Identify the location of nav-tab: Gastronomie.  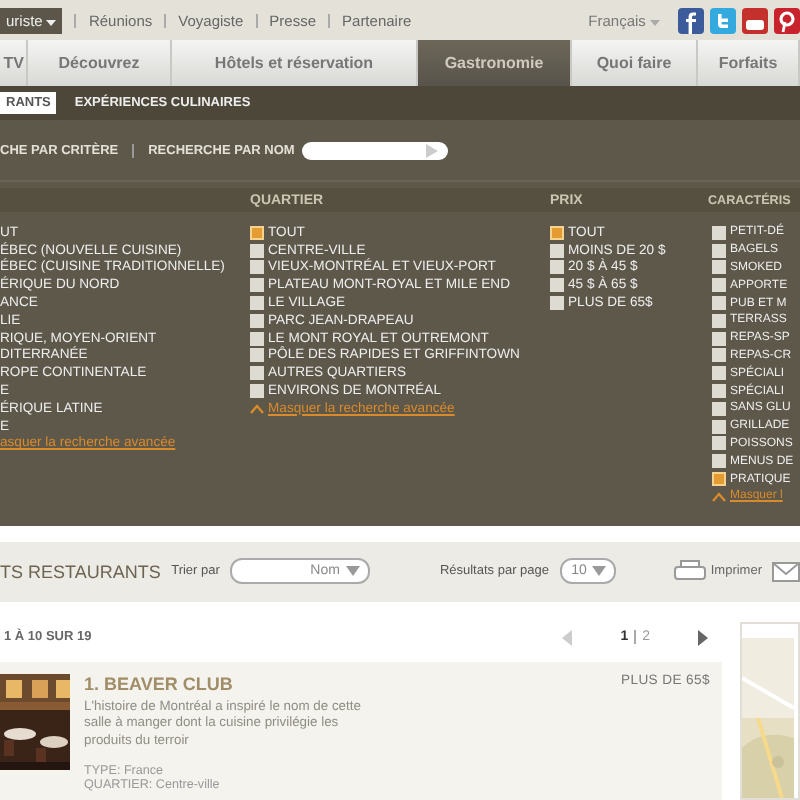
(495, 63).